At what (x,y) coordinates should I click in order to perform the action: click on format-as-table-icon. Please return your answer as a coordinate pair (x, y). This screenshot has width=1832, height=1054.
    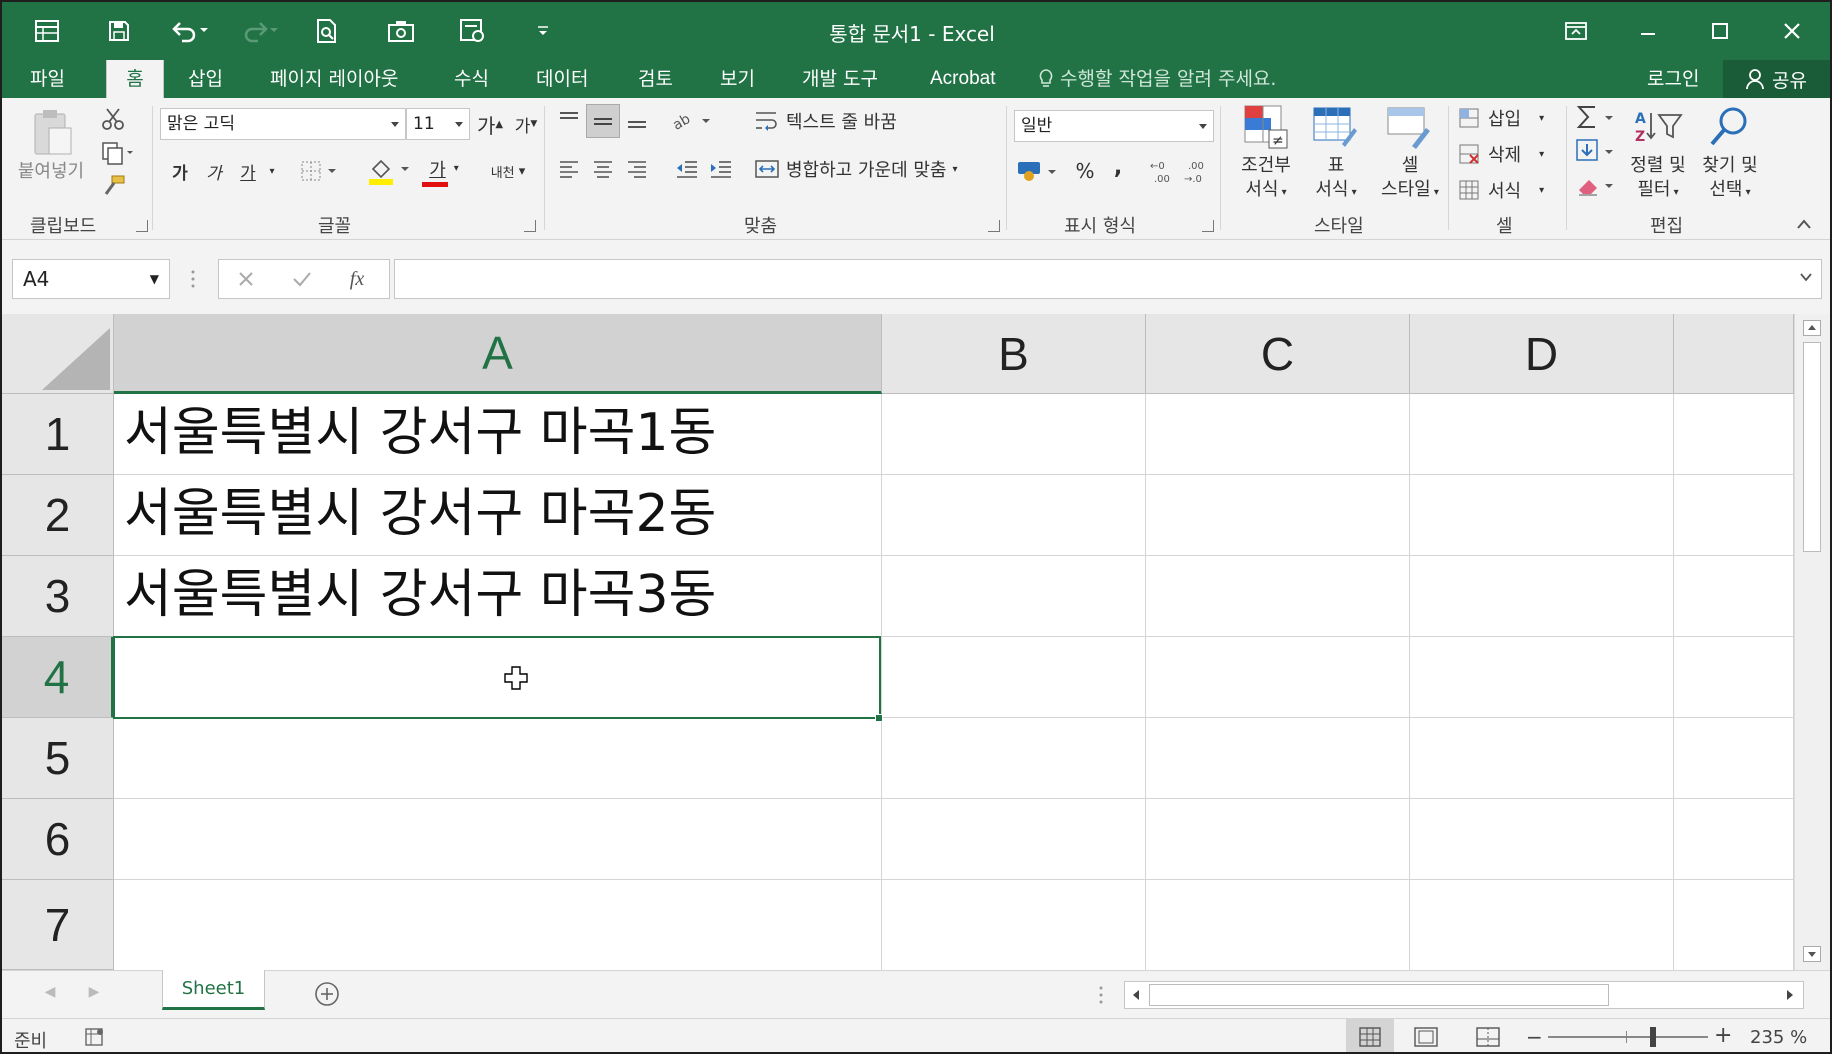
    Looking at the image, I should click on (1335, 127).